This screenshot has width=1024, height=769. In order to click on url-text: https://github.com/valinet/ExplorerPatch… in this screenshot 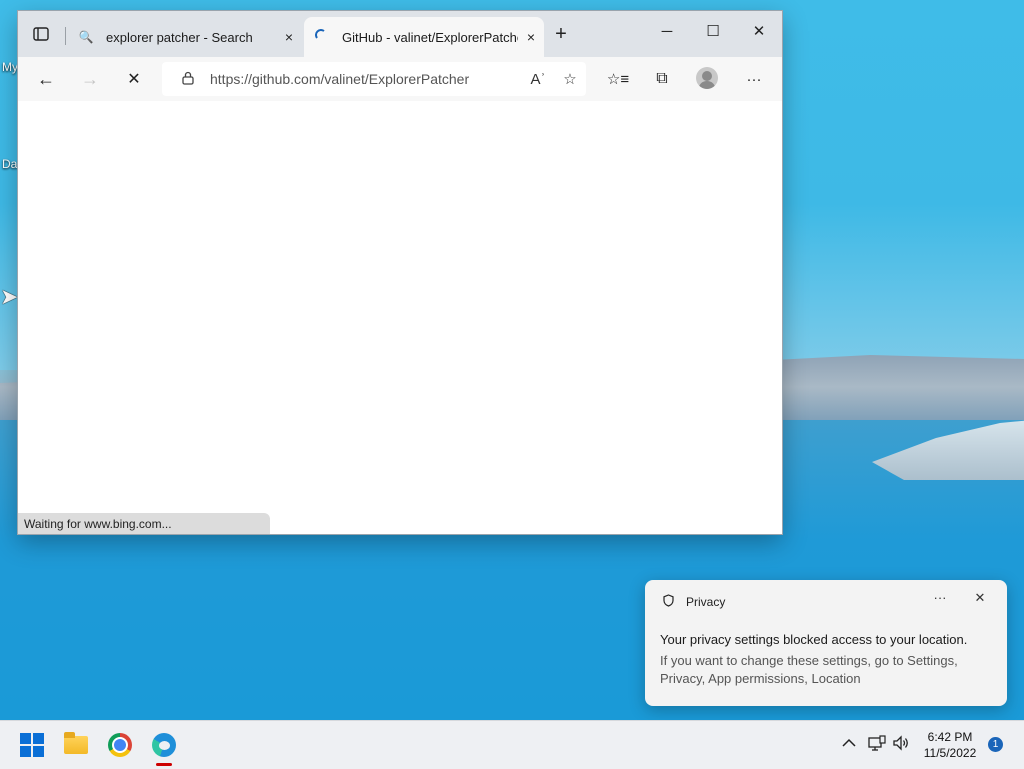, I will do `click(366, 79)`.